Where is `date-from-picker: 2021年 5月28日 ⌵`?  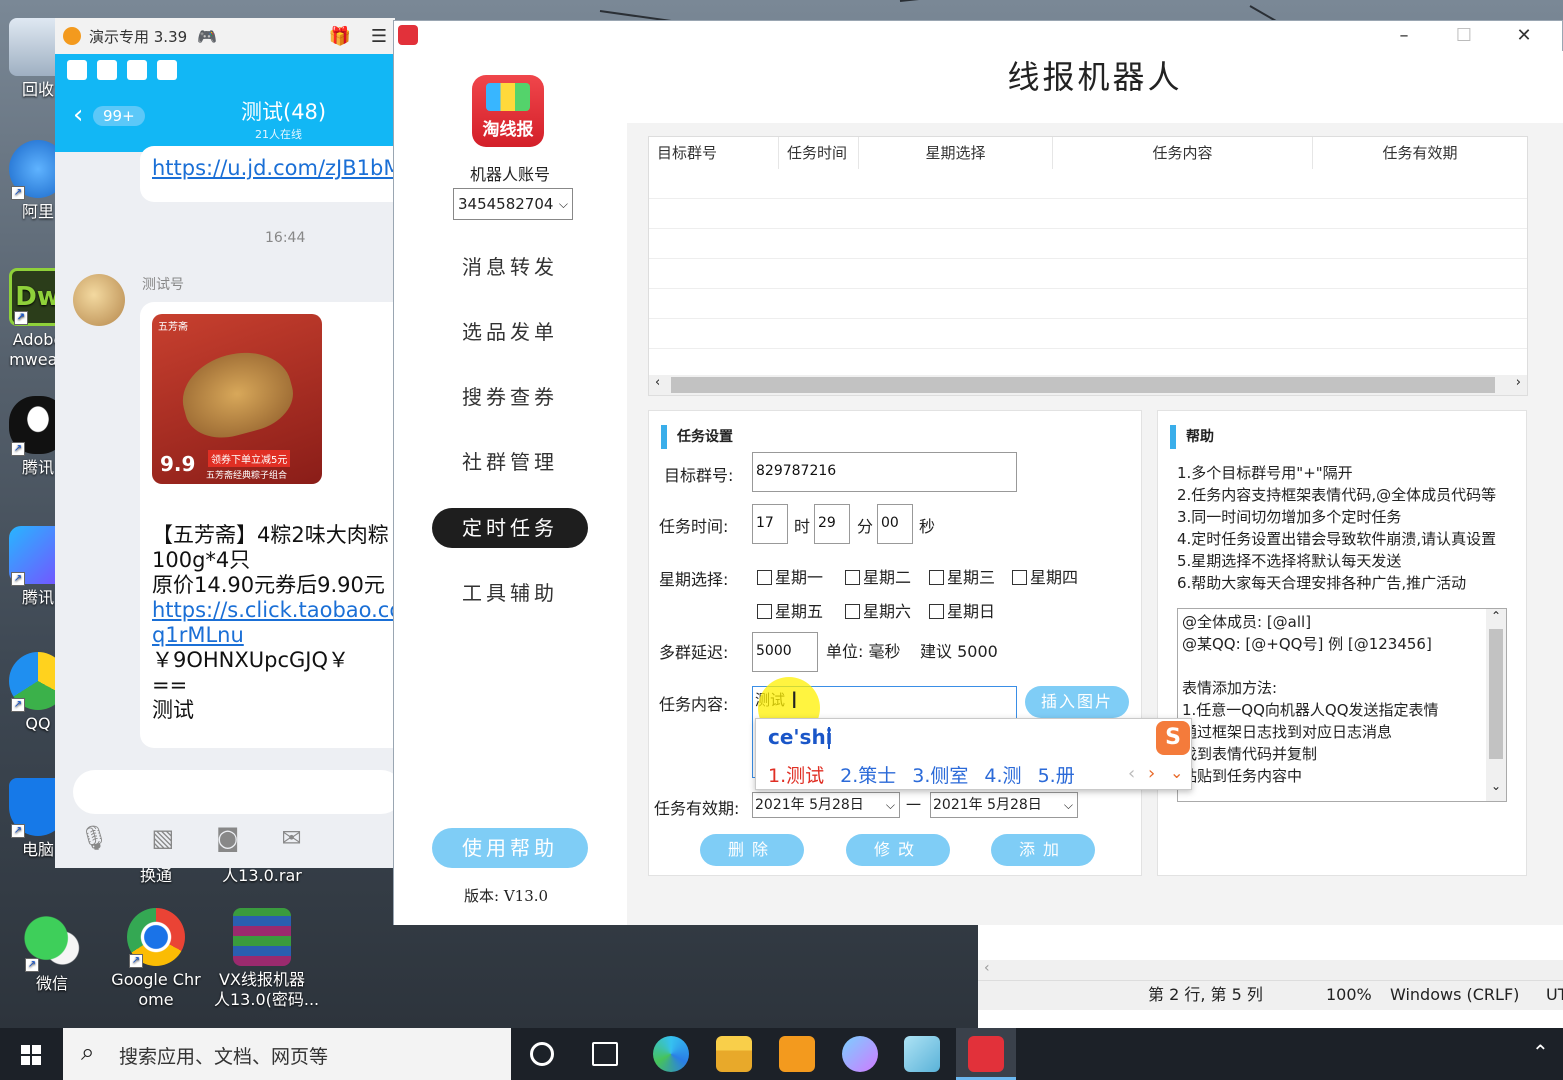
date-from-picker: 2021年 5月28日 ⌵ is located at coordinates (826, 805).